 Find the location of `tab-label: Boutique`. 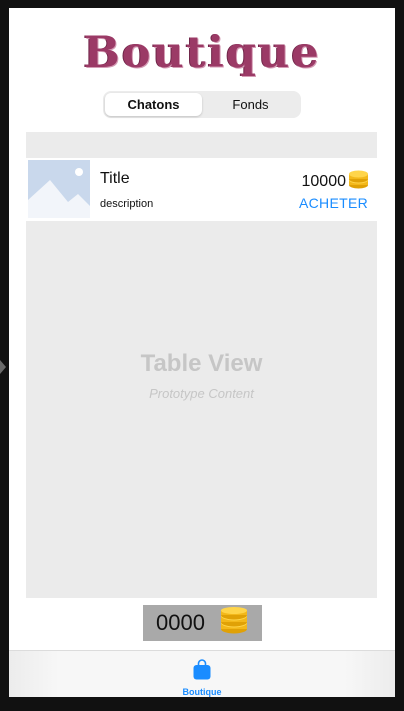

tab-label: Boutique is located at coordinates (202, 692).